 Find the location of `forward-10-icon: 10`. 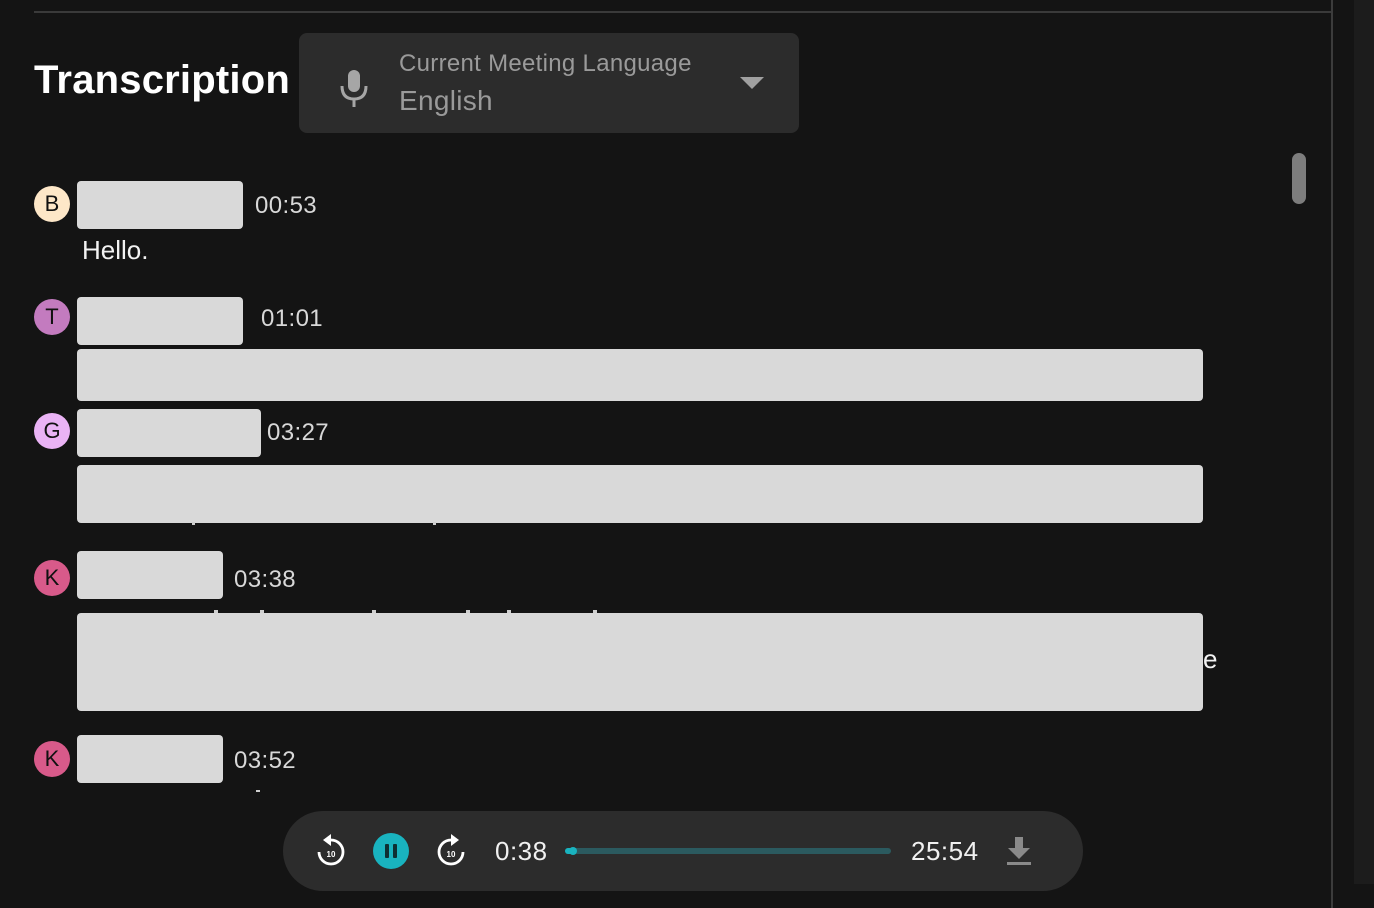

forward-10-icon: 10 is located at coordinates (451, 851).